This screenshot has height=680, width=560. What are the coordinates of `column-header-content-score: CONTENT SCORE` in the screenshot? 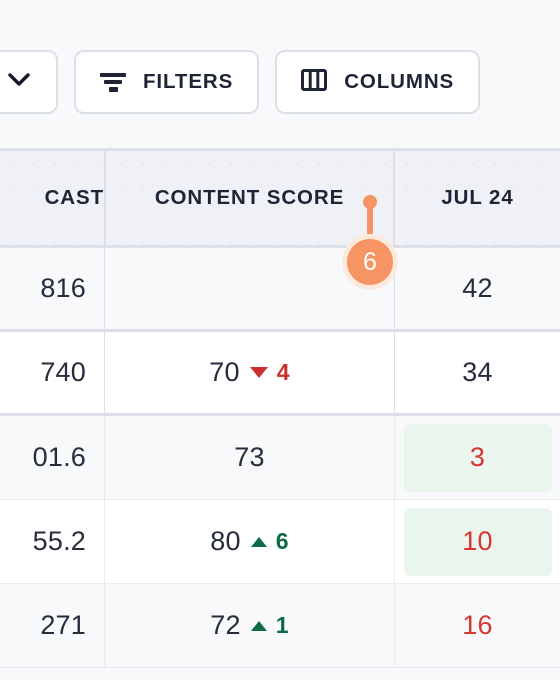 It's located at (249, 198).